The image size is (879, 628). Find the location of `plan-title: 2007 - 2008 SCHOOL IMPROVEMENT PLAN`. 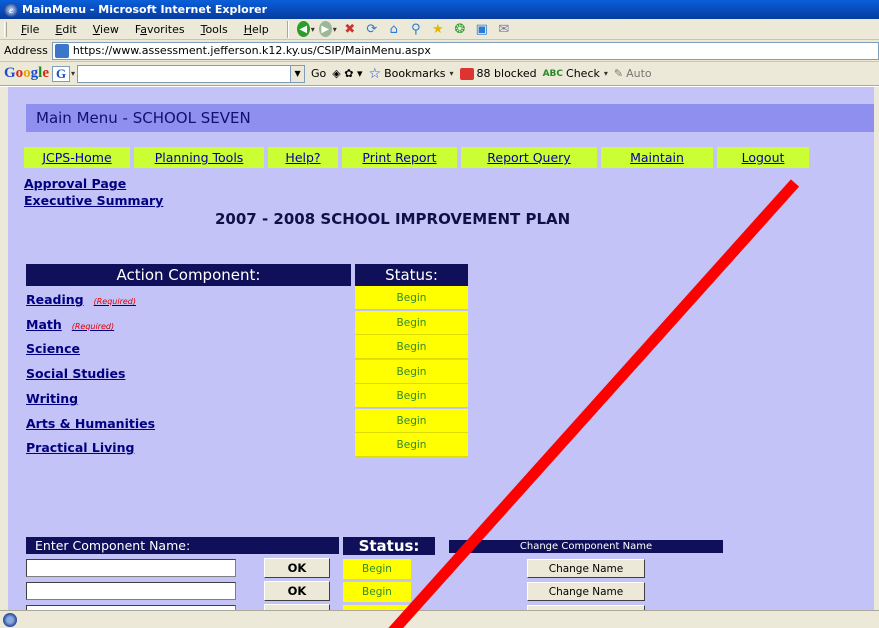

plan-title: 2007 - 2008 SCHOOL IMPROVEMENT PLAN is located at coordinates (393, 219).